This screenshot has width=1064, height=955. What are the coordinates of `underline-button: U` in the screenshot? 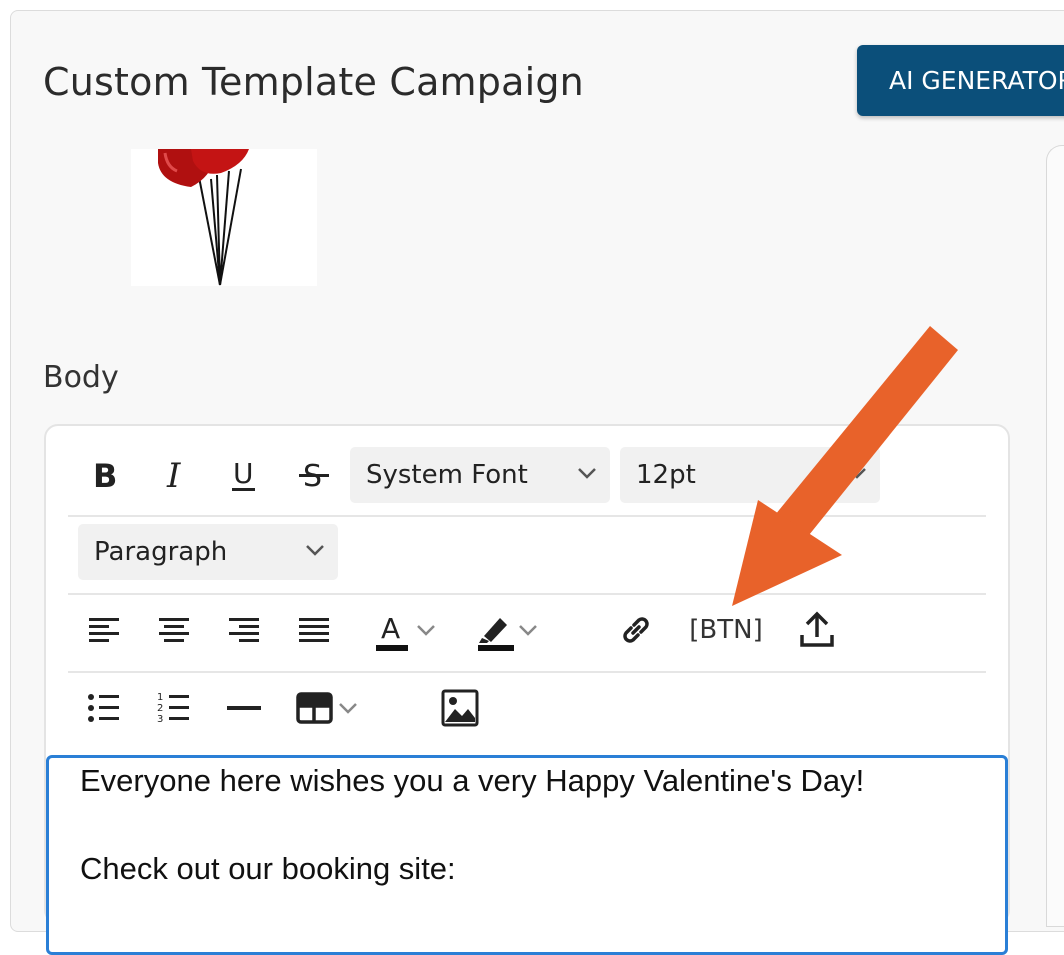 It's located at (244, 475).